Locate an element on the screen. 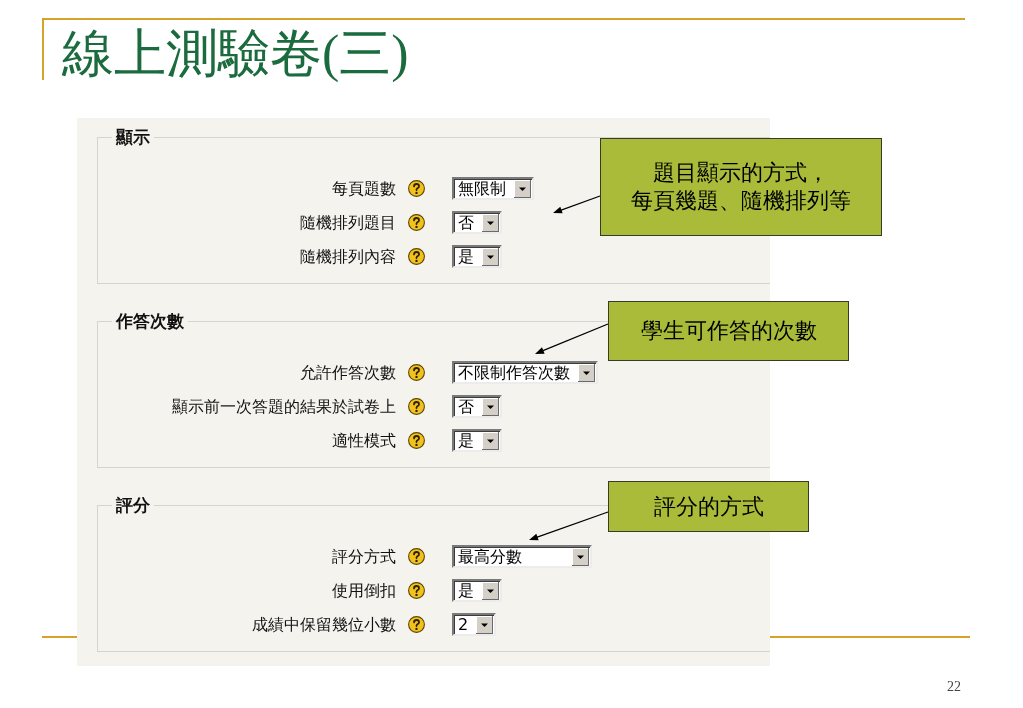 The height and width of the screenshot is (708, 1023). callout: 評分的方式 is located at coordinates (708, 506).